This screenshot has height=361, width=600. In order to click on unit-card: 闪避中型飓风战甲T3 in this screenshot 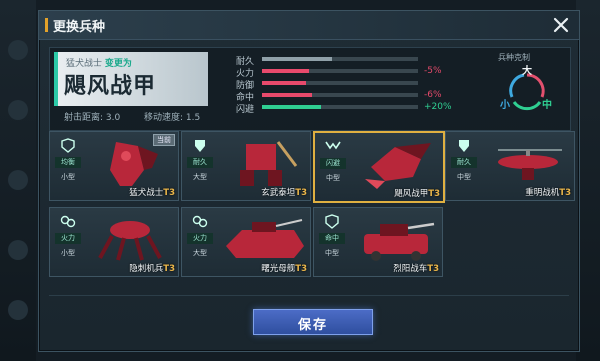, I will do `click(379, 167)`.